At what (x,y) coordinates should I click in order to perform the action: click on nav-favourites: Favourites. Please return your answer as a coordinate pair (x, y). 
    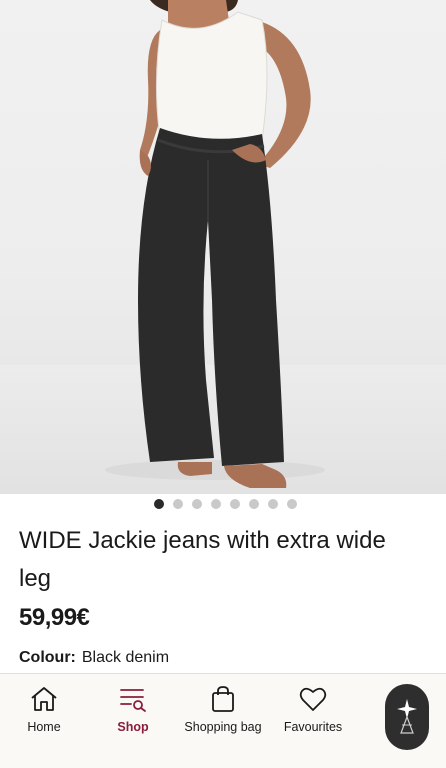
    Looking at the image, I should click on (313, 721).